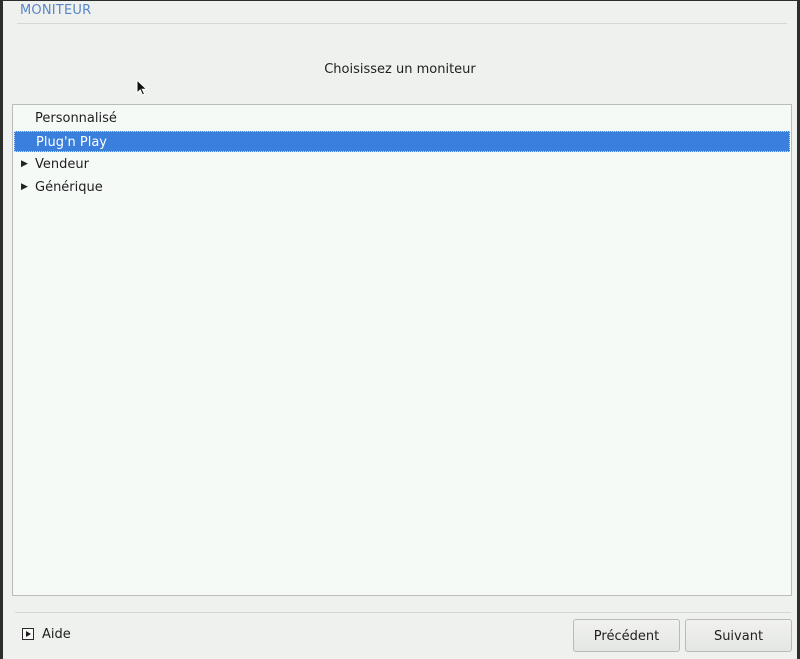 The height and width of the screenshot is (659, 800). Describe the element at coordinates (142, 89) in the screenshot. I see `mouse-pointer-icon` at that location.